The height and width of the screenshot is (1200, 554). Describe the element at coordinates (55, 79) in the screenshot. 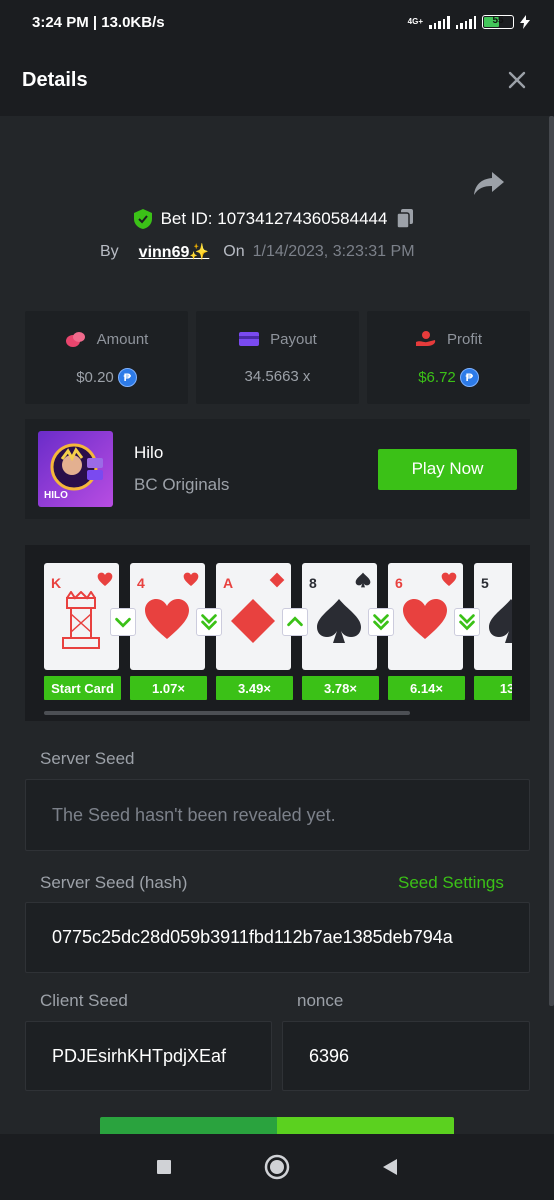

I see `page-title: Details` at that location.